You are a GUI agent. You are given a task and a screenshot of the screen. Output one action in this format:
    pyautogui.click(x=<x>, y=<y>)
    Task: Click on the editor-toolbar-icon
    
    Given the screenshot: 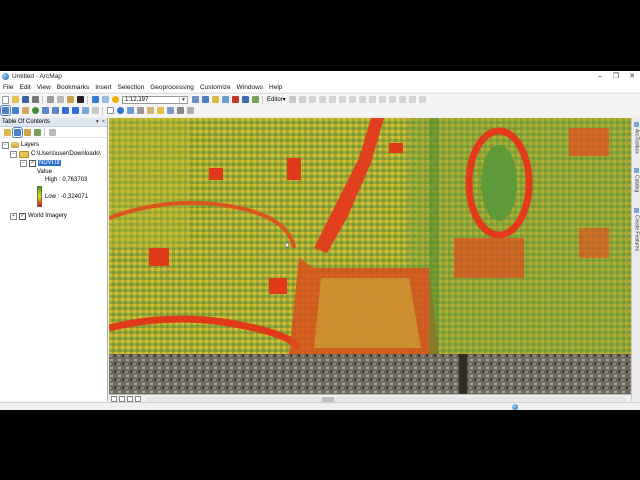 What is the action you would take?
    pyautogui.click(x=195, y=99)
    